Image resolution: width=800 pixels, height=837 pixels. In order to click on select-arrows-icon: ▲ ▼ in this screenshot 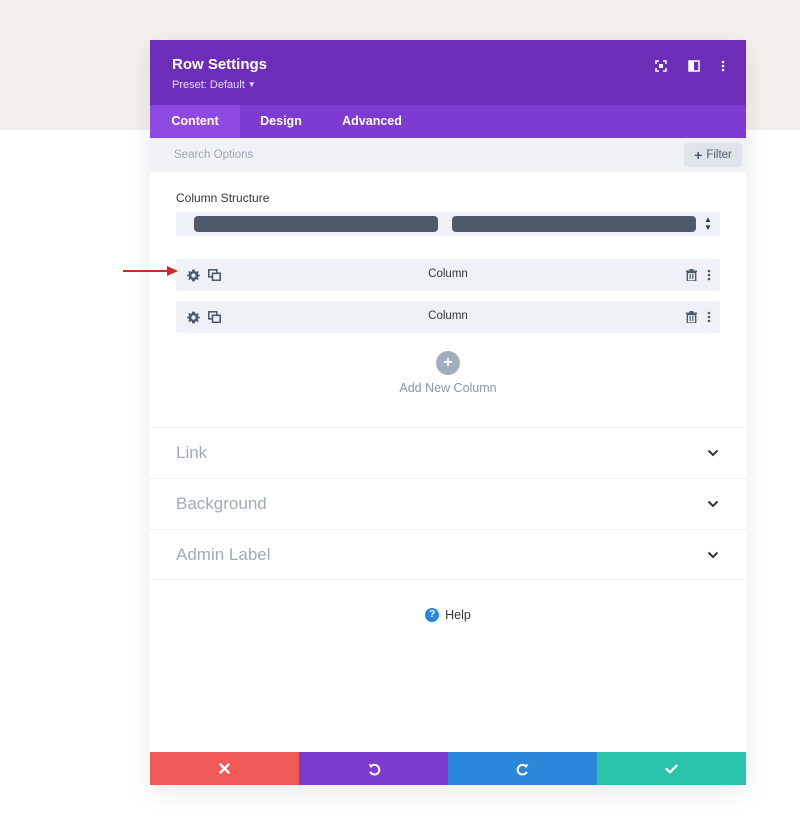, I will do `click(708, 223)`.